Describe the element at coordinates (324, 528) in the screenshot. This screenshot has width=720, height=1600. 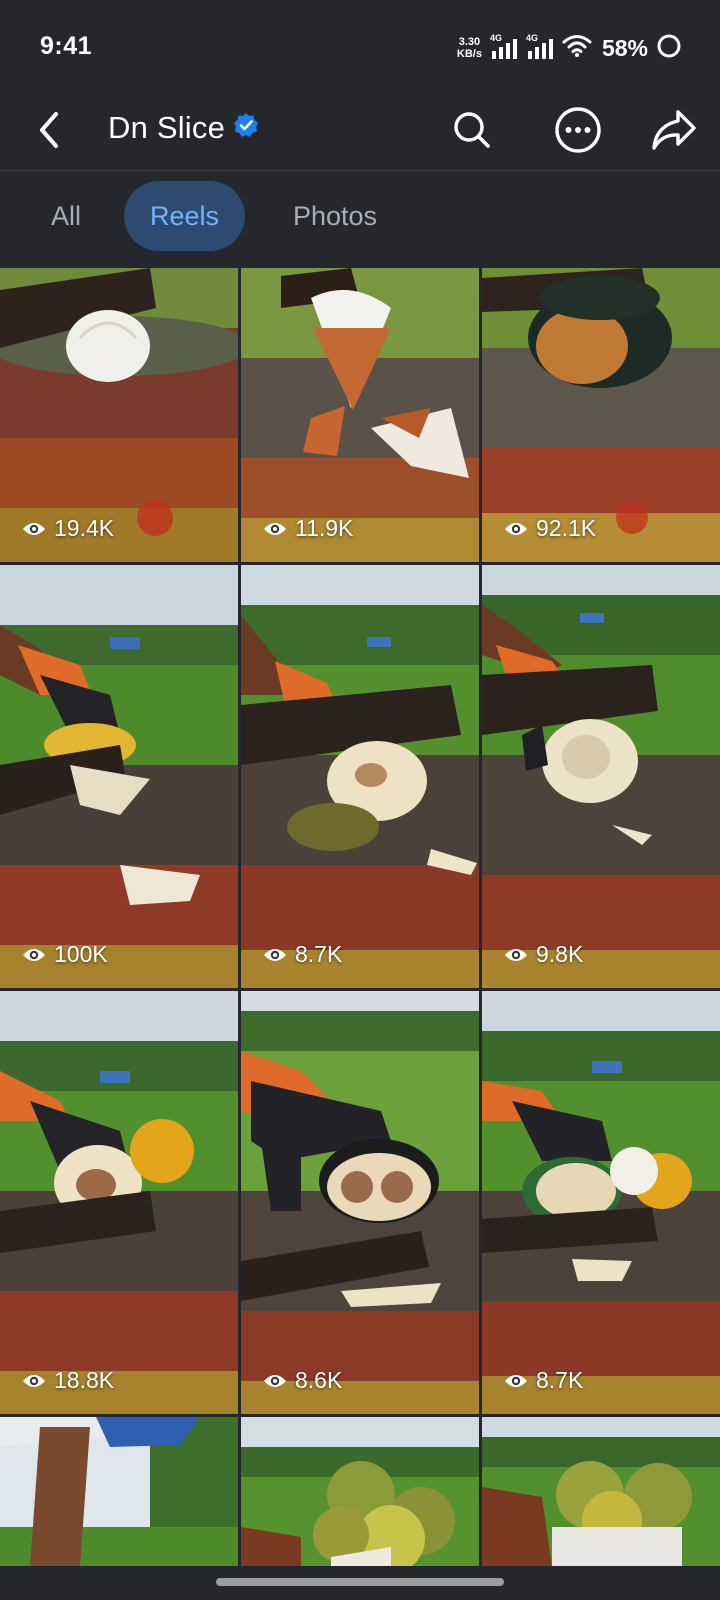
I see `view-count-text: 11.9K` at that location.